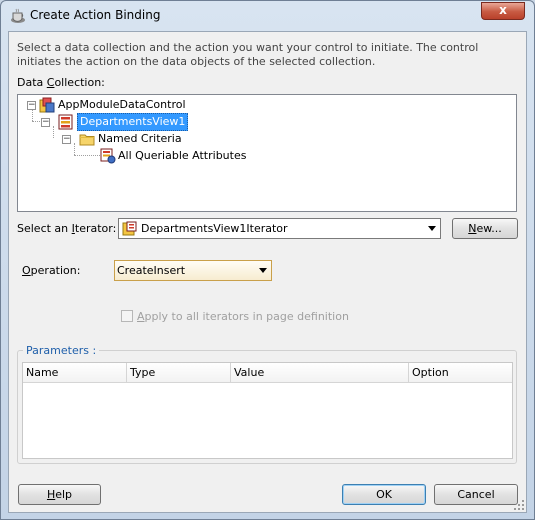 Image resolution: width=535 pixels, height=520 pixels. I want to click on window-title: Create Action Binding, so click(95, 15).